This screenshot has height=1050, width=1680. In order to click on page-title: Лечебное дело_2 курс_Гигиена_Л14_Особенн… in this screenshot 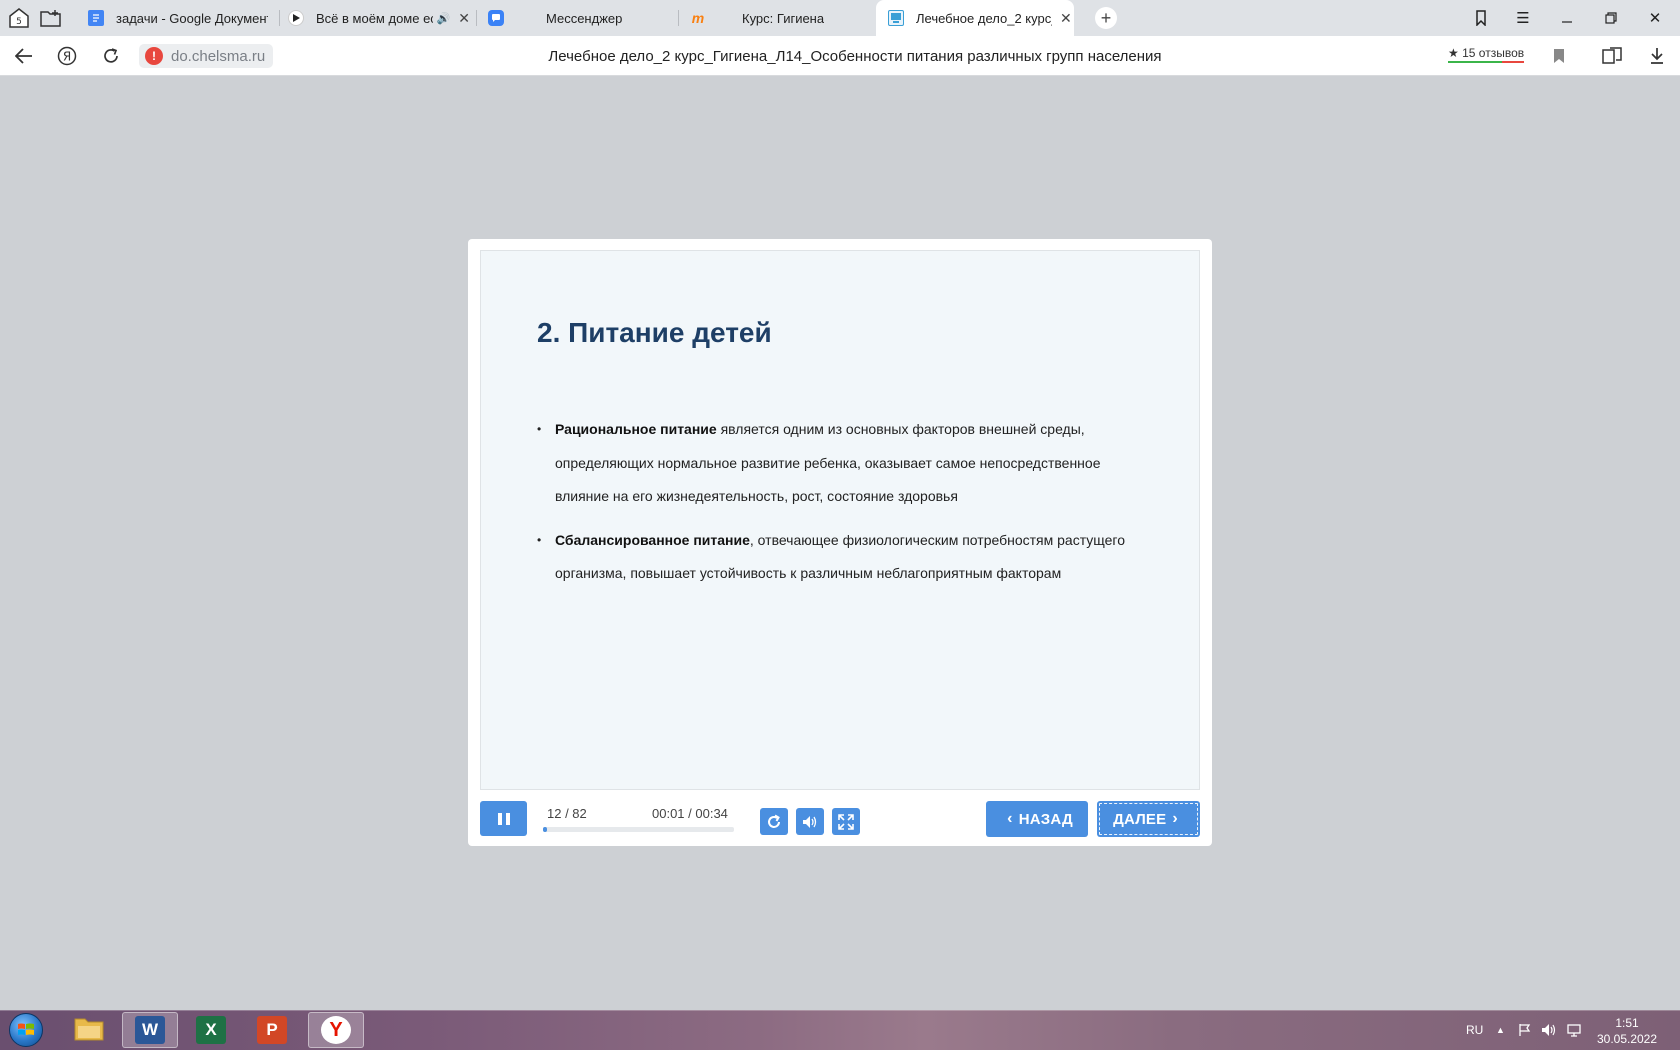, I will do `click(855, 56)`.